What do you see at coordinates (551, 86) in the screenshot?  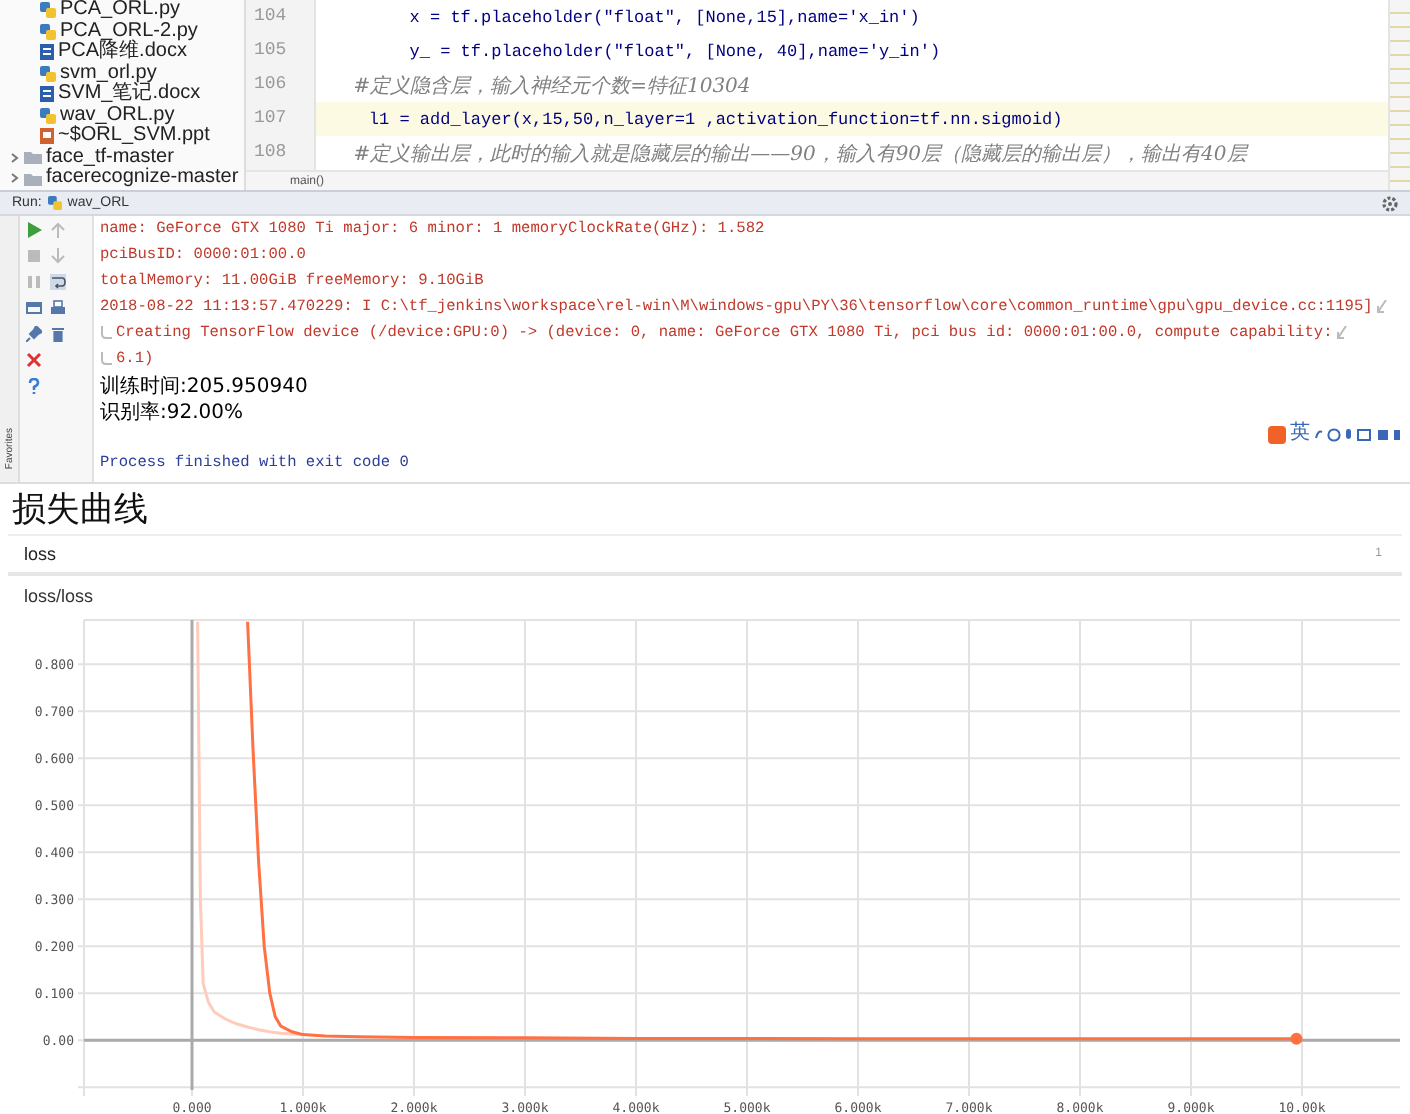 I see `code-line: #定义隐含层，输入神经元个数=特征10304` at bounding box center [551, 86].